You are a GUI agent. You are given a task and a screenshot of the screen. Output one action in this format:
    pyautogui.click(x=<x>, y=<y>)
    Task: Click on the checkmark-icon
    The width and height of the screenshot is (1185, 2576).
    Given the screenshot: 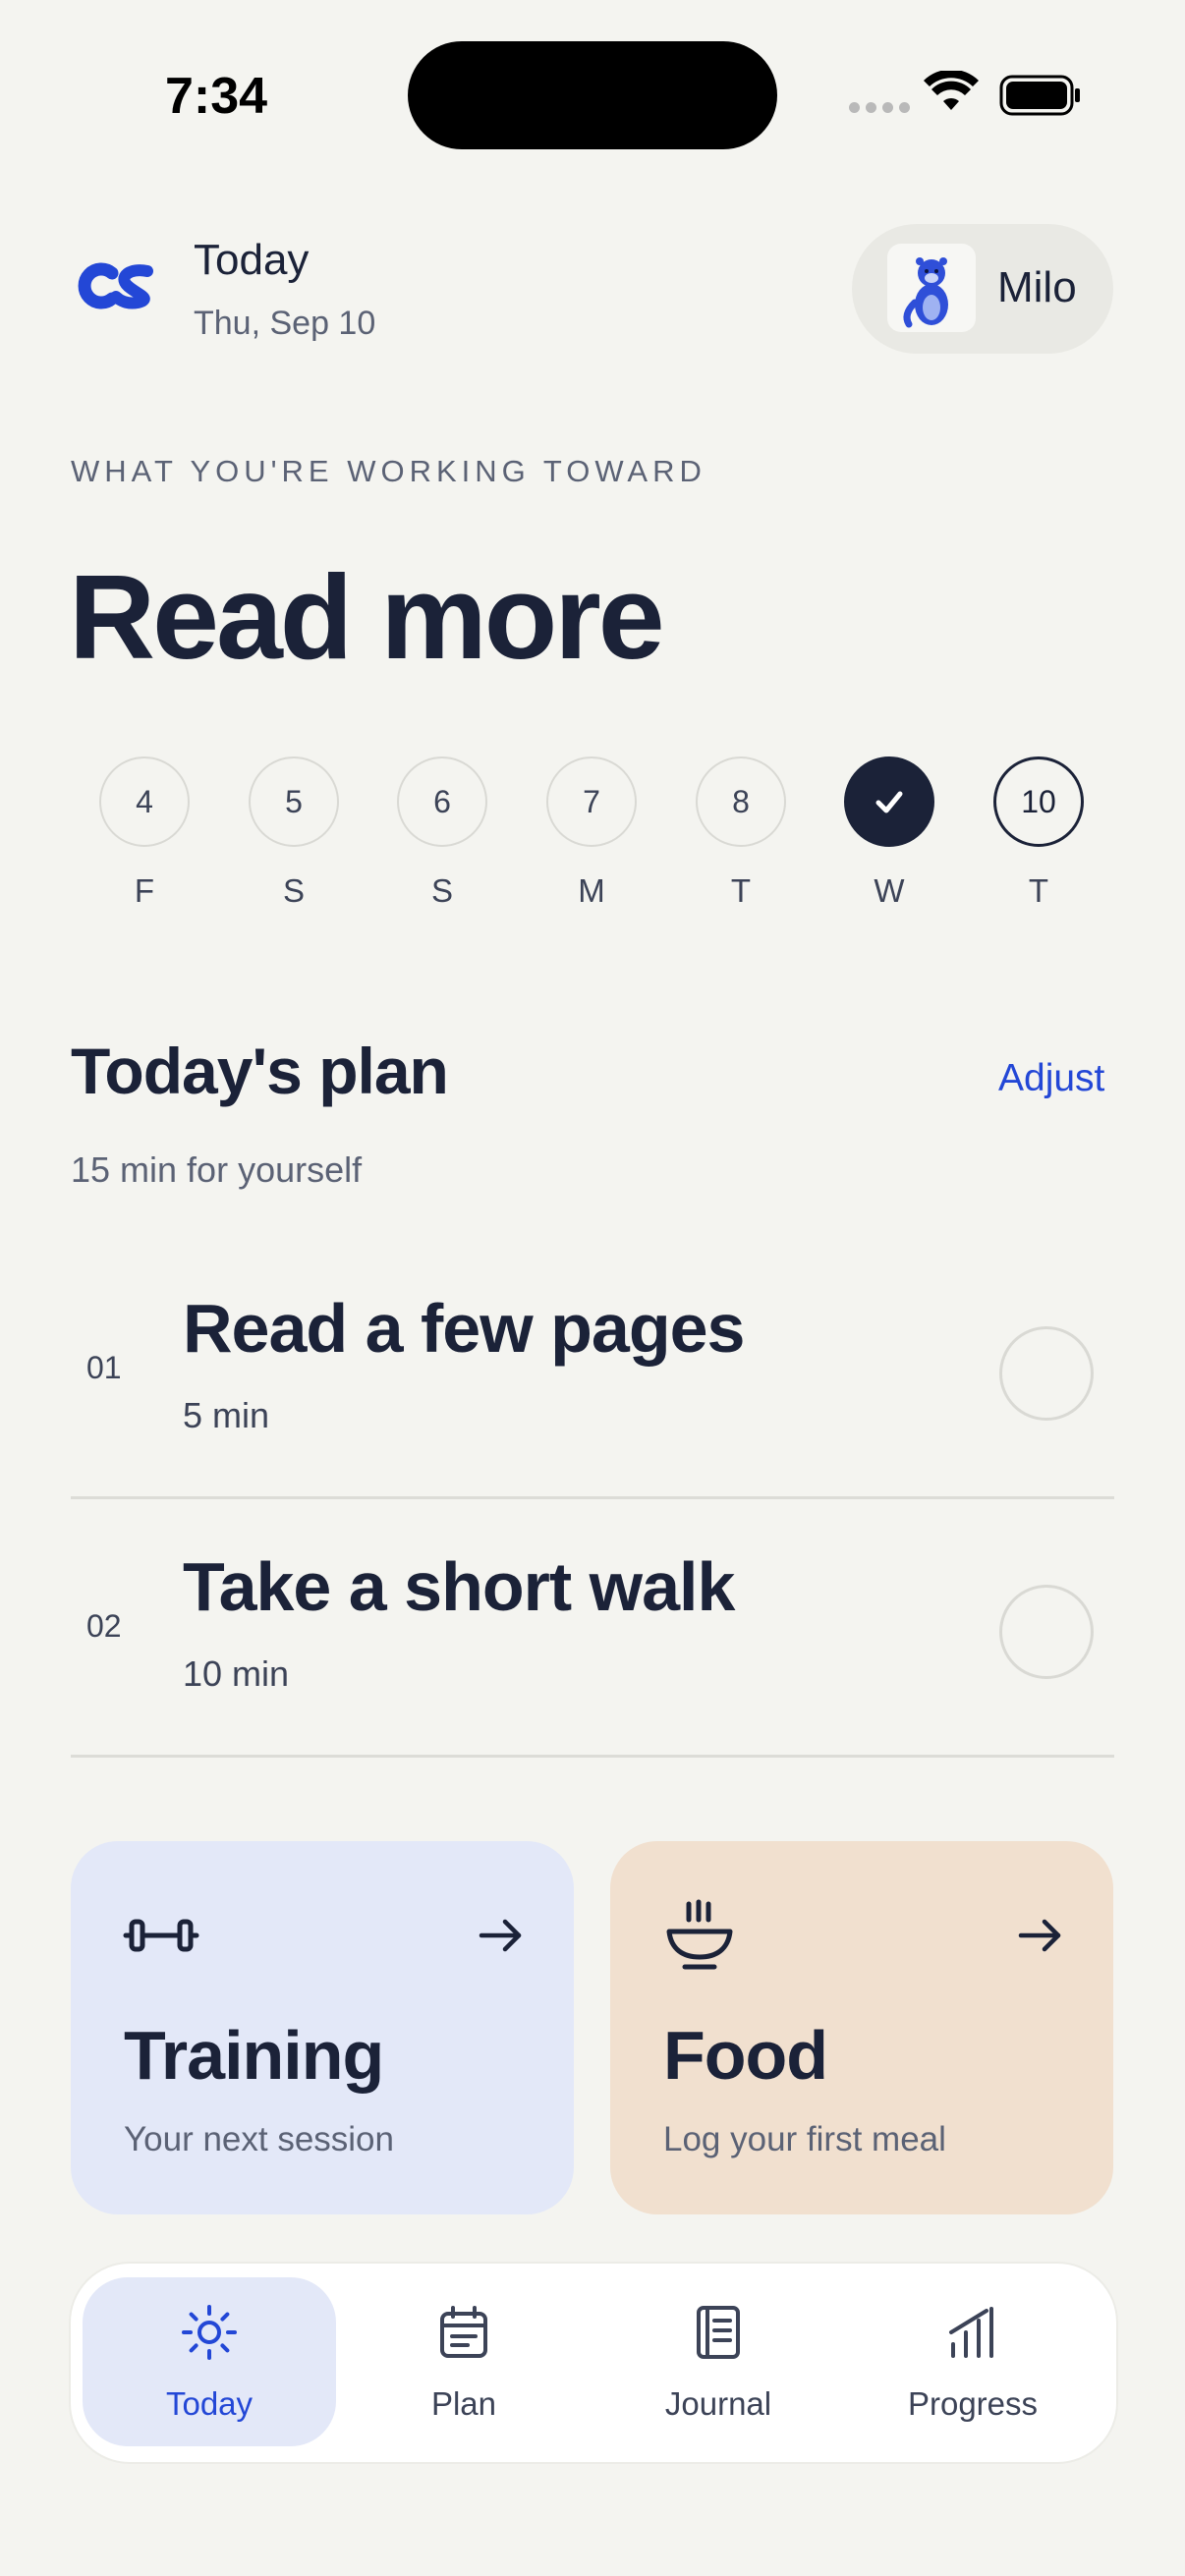 What is the action you would take?
    pyautogui.click(x=889, y=802)
    